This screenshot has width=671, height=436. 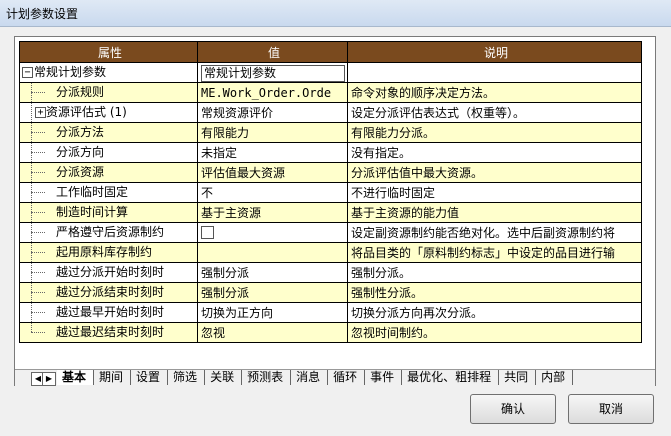 What do you see at coordinates (272, 132) in the screenshot?
I see `property-value: 有限能力` at bounding box center [272, 132].